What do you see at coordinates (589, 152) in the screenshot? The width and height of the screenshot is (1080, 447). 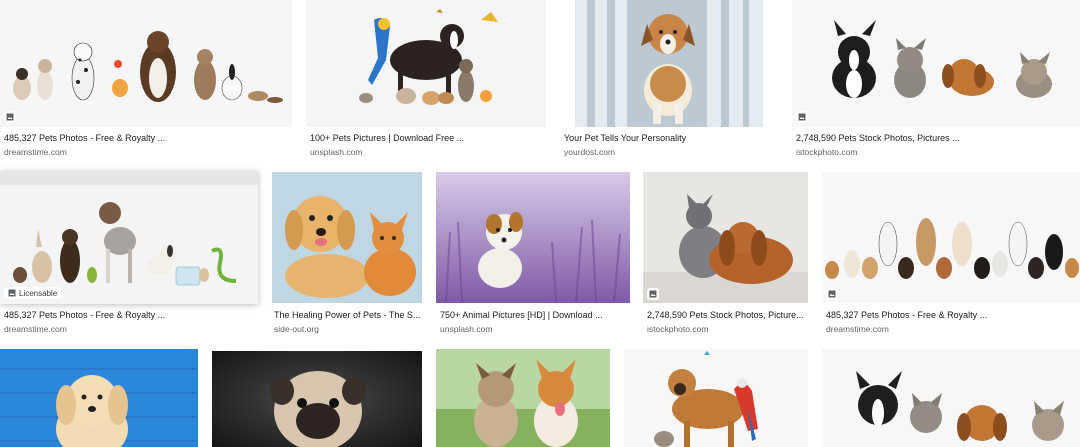 I see `result-source: yourdost.com` at bounding box center [589, 152].